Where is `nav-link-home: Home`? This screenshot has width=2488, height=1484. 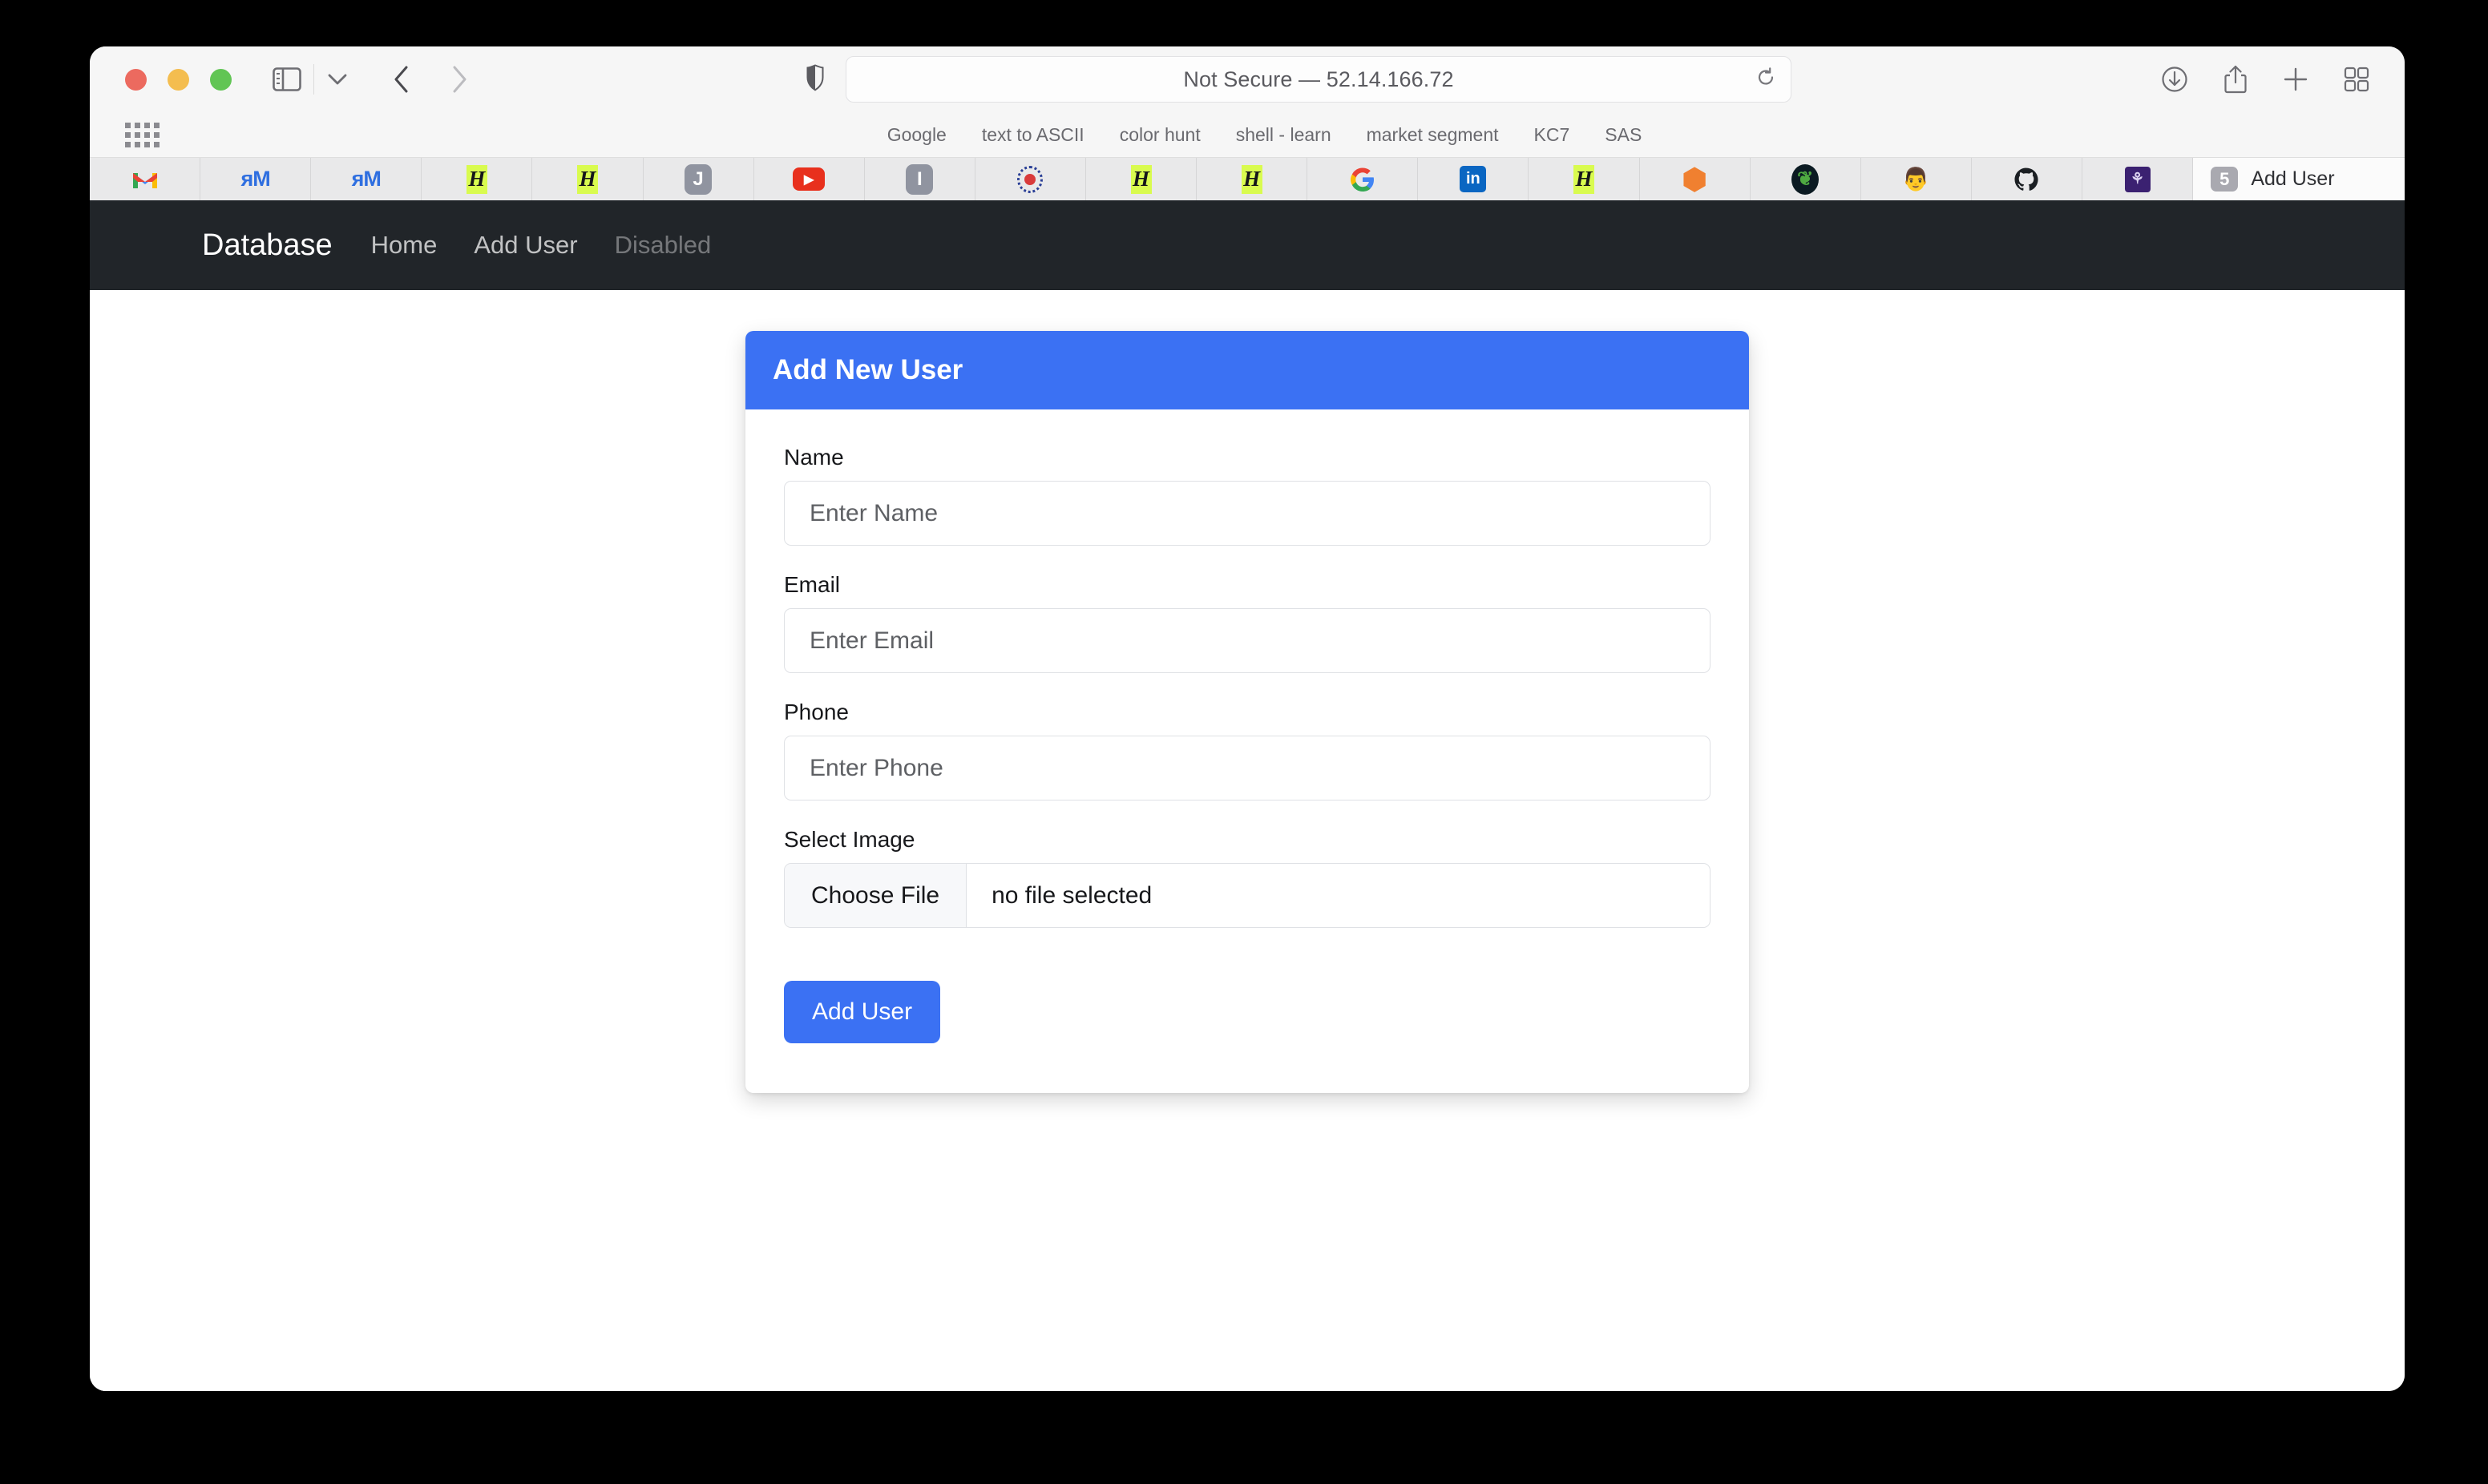
nav-link-home: Home is located at coordinates (404, 246).